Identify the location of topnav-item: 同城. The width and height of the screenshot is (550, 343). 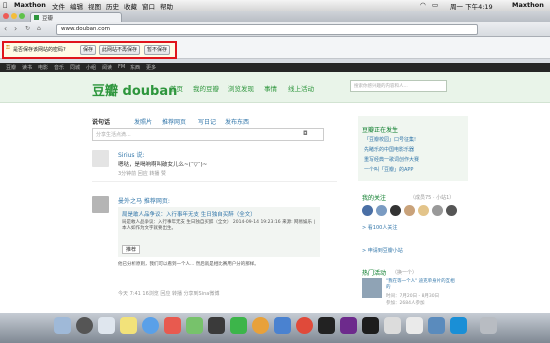
(75, 67).